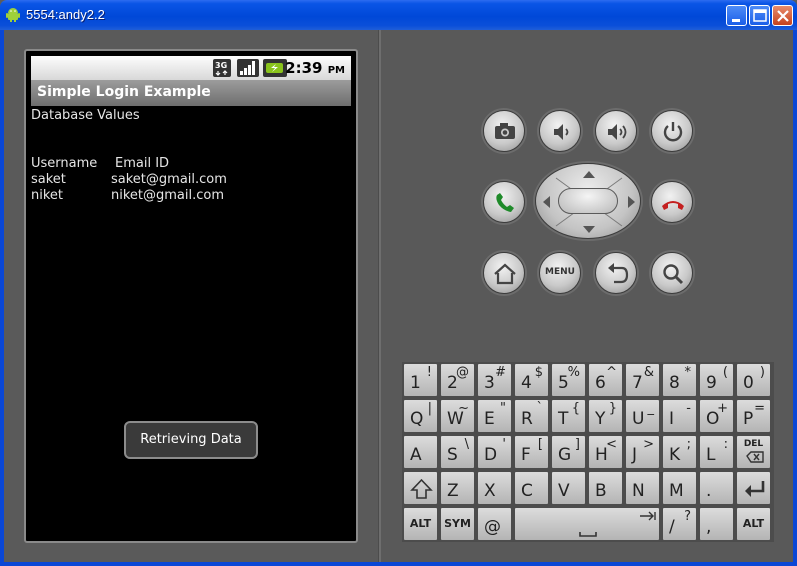 This screenshot has width=797, height=566. Describe the element at coordinates (679, 524) in the screenshot. I see `key-slash: /?` at that location.